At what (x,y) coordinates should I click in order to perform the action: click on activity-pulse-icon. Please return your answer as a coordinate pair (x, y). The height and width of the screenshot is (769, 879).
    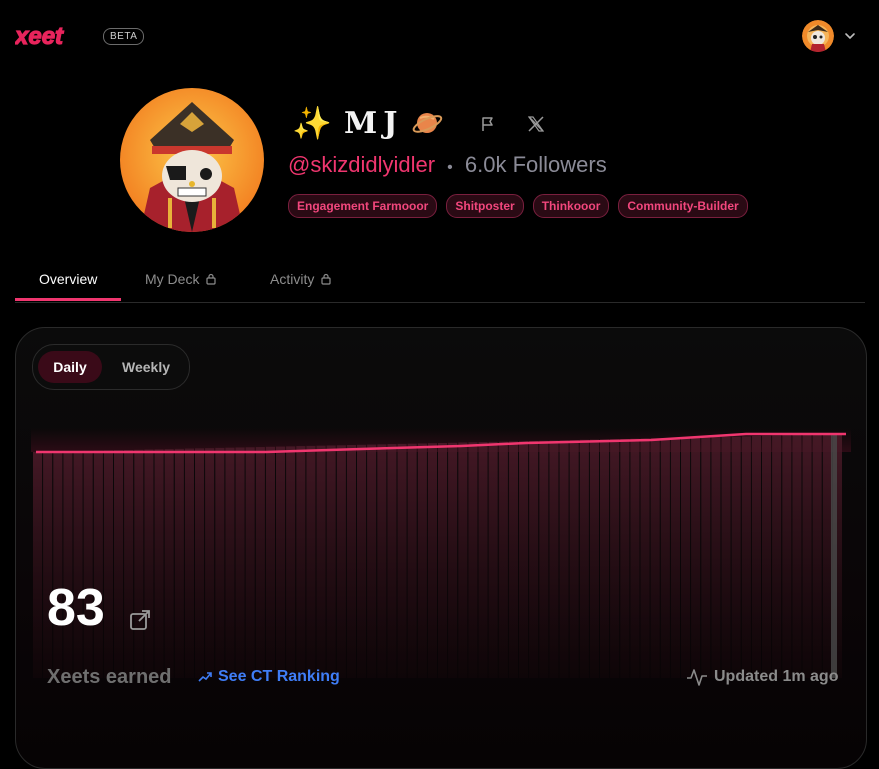
    Looking at the image, I should click on (697, 677).